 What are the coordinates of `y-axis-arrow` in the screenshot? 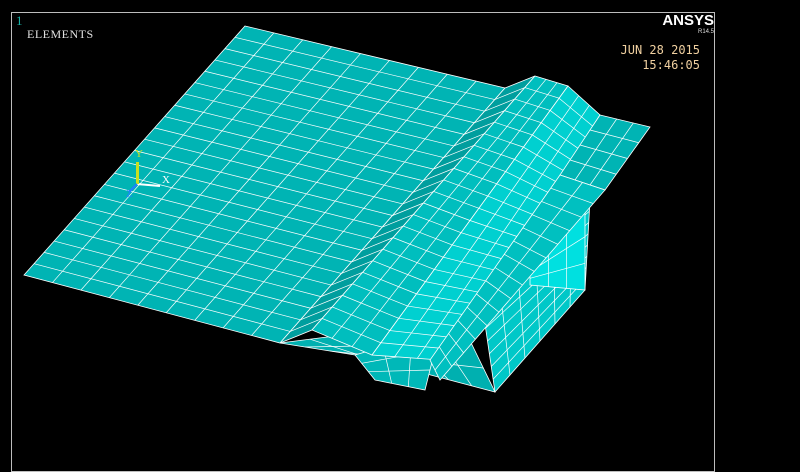 It's located at (137, 173).